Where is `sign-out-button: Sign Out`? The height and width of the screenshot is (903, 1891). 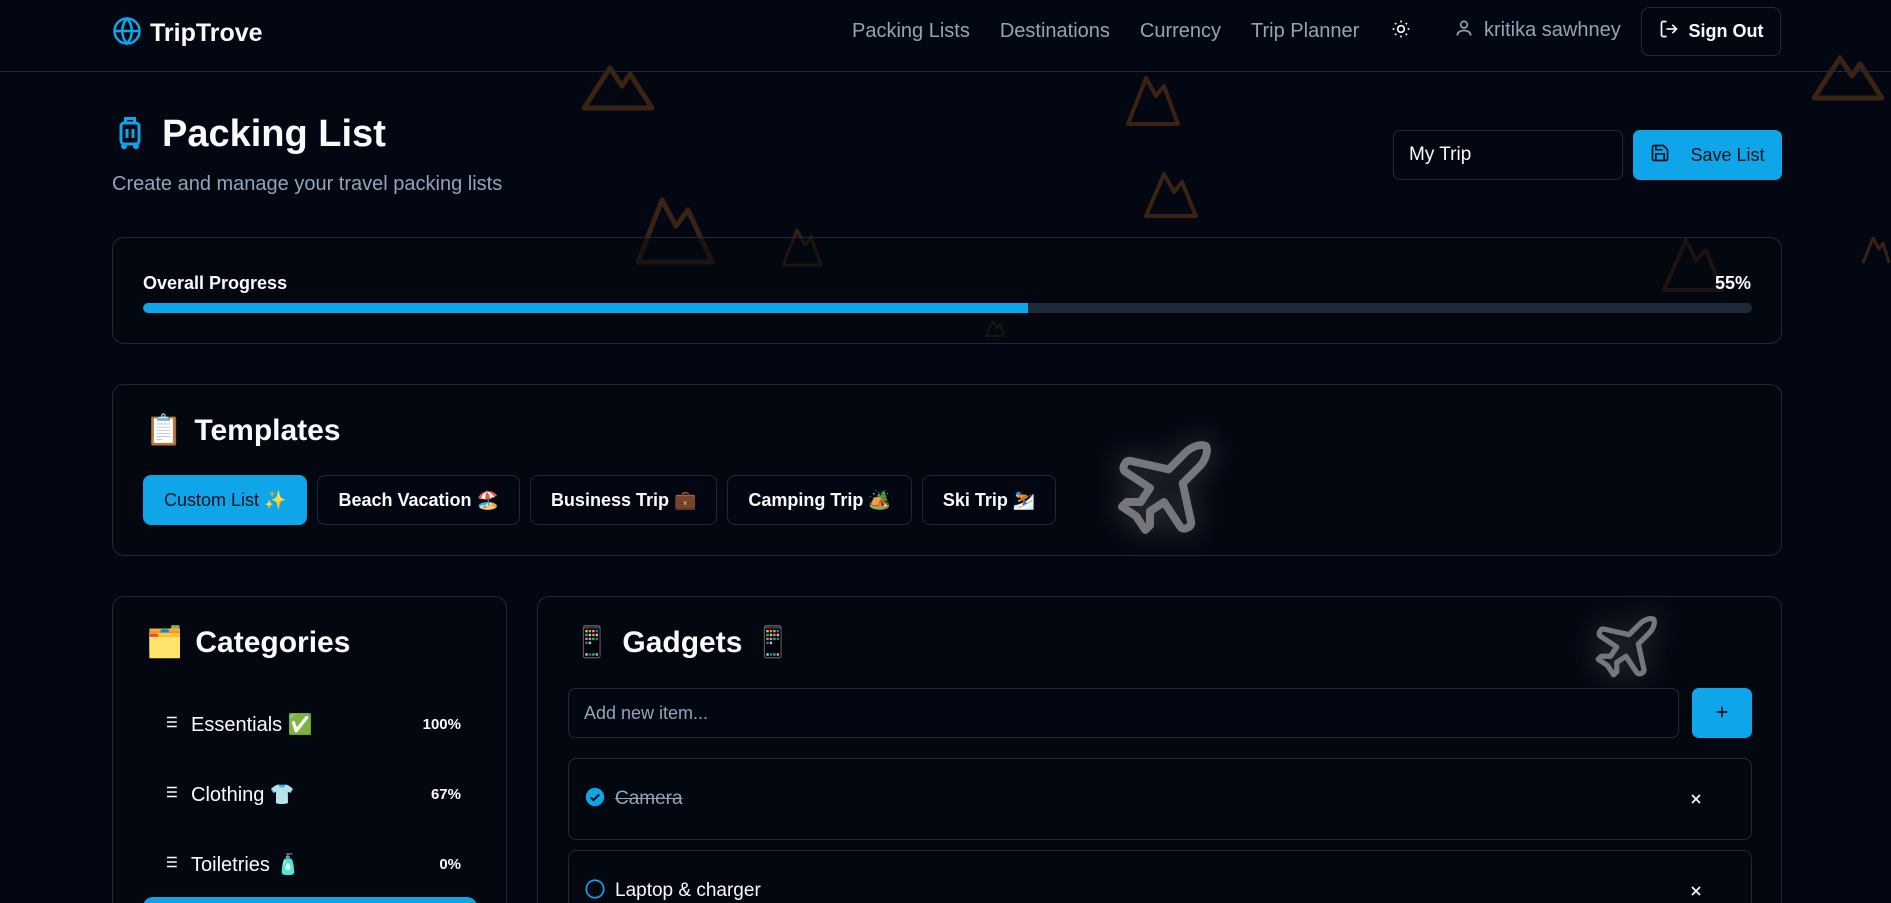
sign-out-button: Sign Out is located at coordinates (1711, 31).